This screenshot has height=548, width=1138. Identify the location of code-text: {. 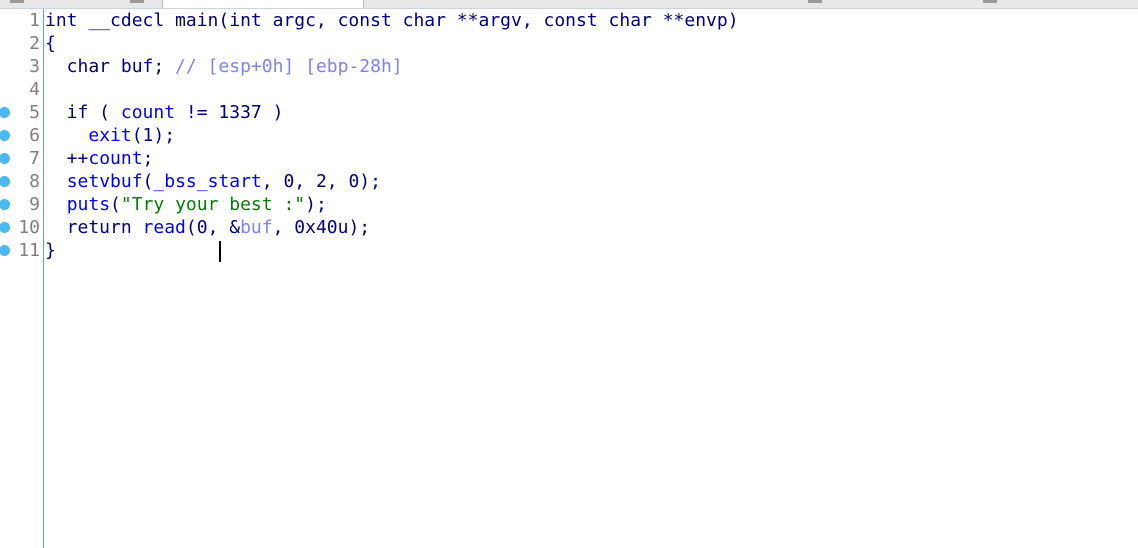
(50, 43).